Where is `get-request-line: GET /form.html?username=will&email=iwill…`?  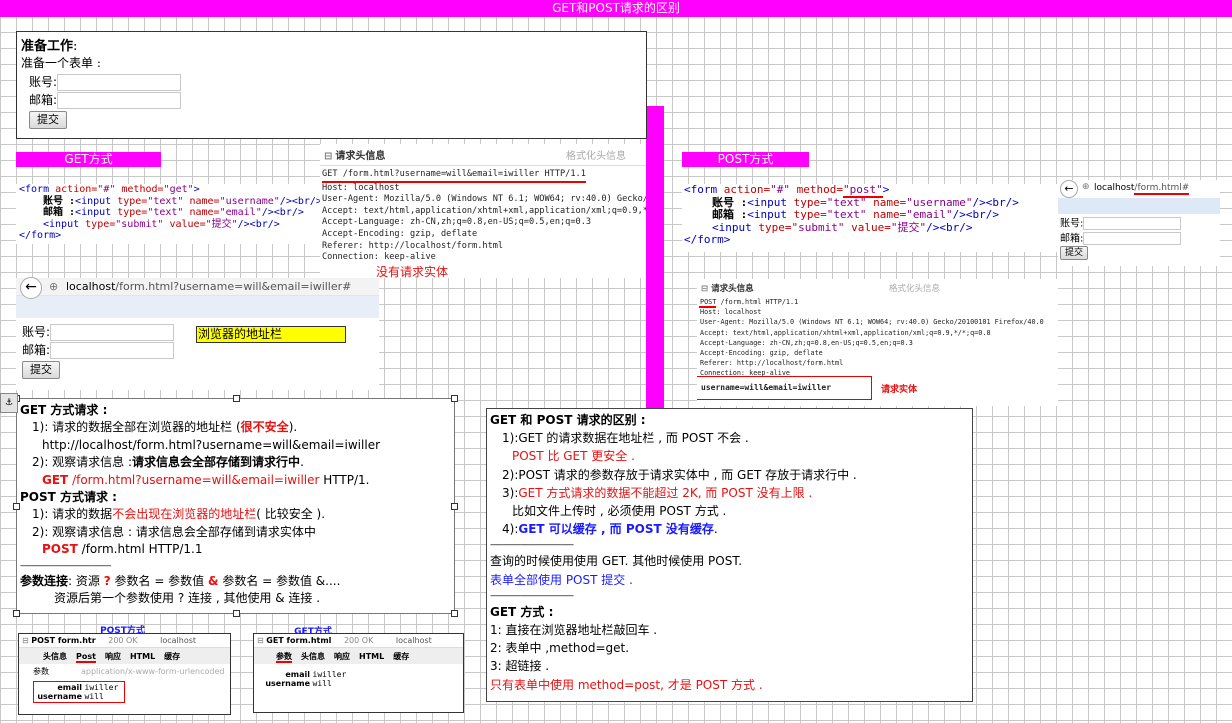 get-request-line: GET /form.html?username=will&email=iwill… is located at coordinates (454, 176).